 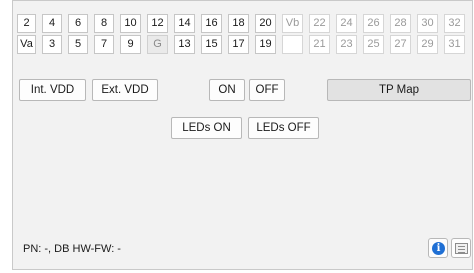 What do you see at coordinates (427, 23) in the screenshot?
I see `pin-30: 30` at bounding box center [427, 23].